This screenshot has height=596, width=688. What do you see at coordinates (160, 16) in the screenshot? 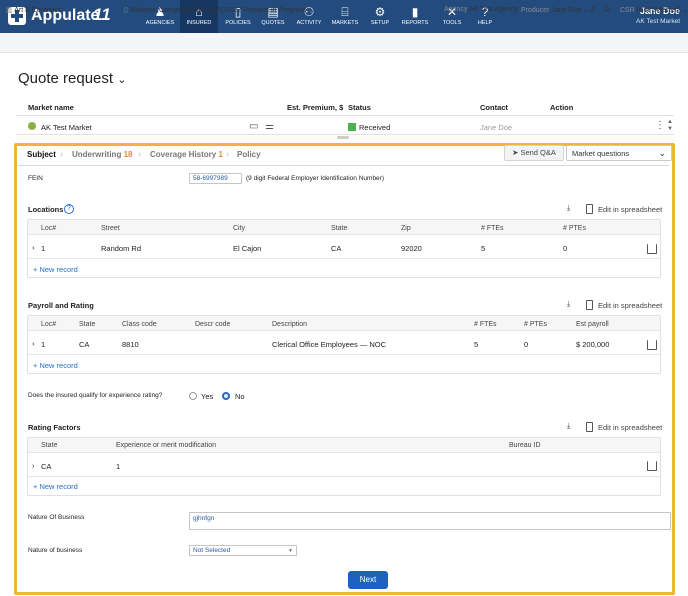
I see `nav-agencies: ♟ AGENCIES` at bounding box center [160, 16].